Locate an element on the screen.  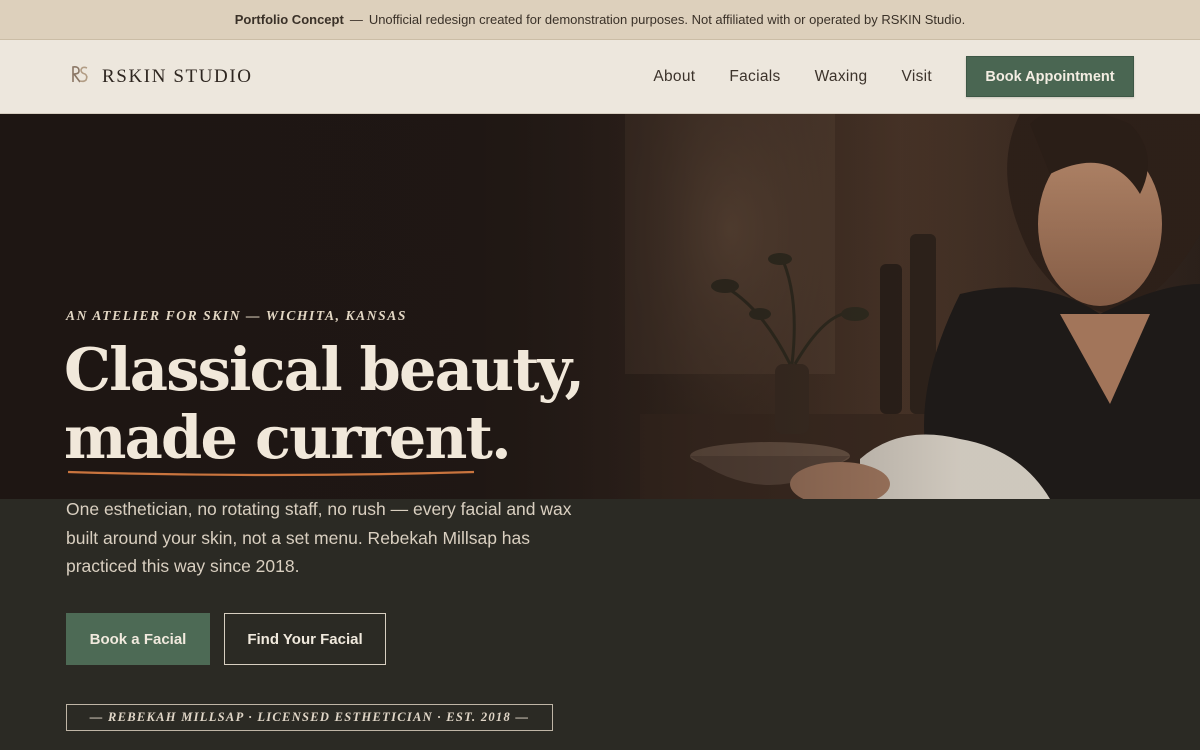
rs-monogram-icon is located at coordinates (79, 74).